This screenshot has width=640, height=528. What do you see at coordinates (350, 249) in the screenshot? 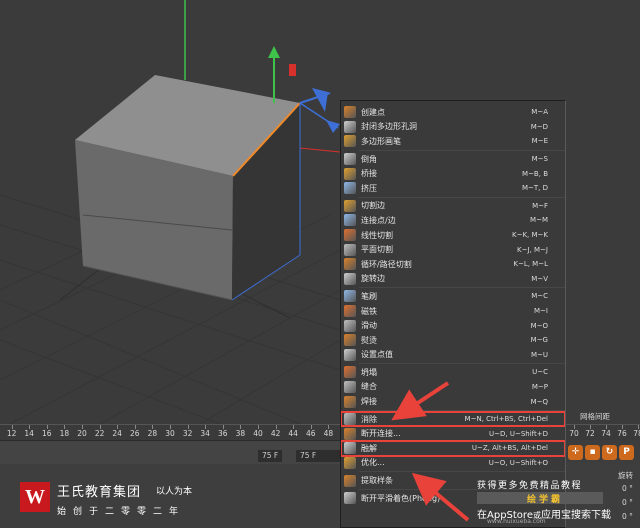
I see `plane-cut-icon` at bounding box center [350, 249].